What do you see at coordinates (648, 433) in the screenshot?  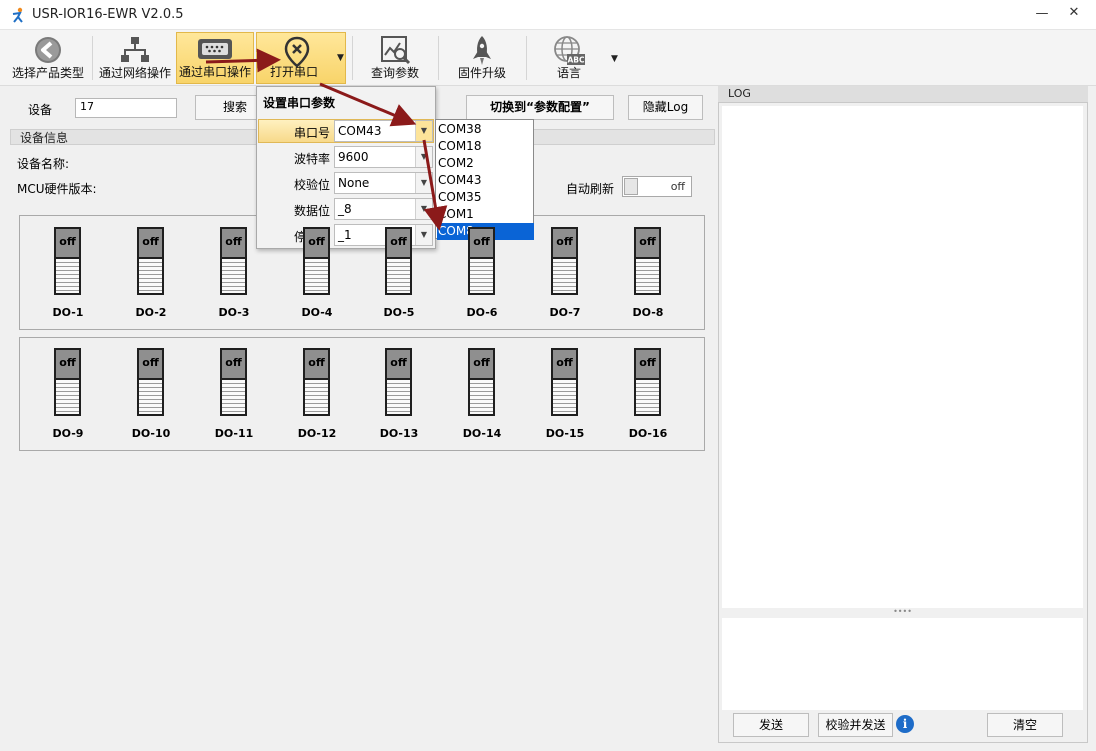 I see `do-label: DO-16` at bounding box center [648, 433].